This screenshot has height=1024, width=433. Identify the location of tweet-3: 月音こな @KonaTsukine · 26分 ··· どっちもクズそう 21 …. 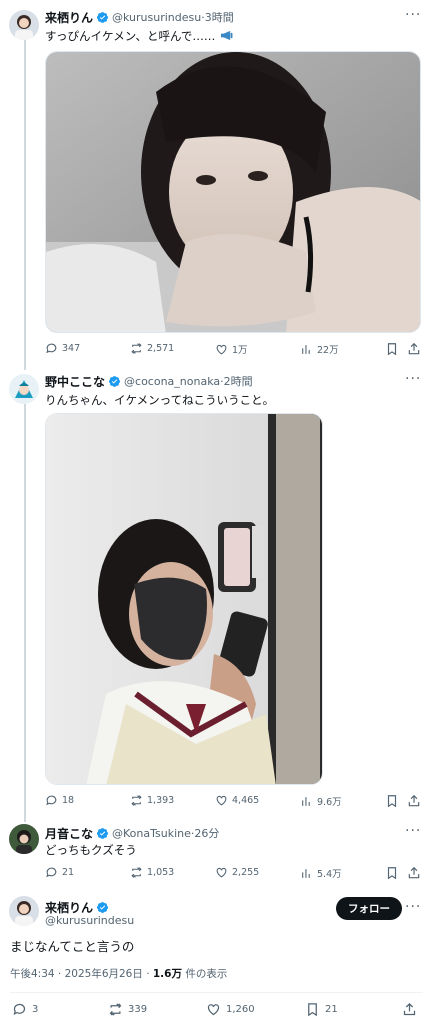
(216, 854).